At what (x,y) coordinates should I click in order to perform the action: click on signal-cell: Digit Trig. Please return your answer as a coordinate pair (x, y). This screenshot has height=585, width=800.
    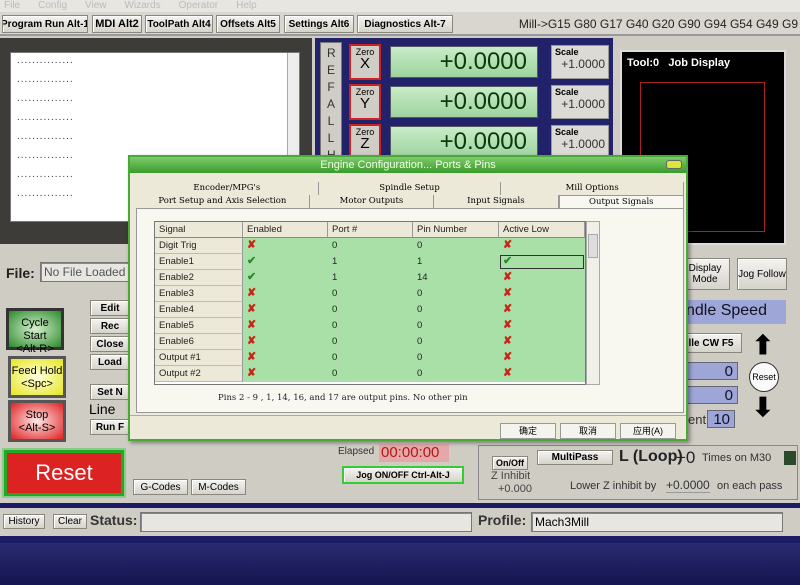
    Looking at the image, I should click on (199, 246).